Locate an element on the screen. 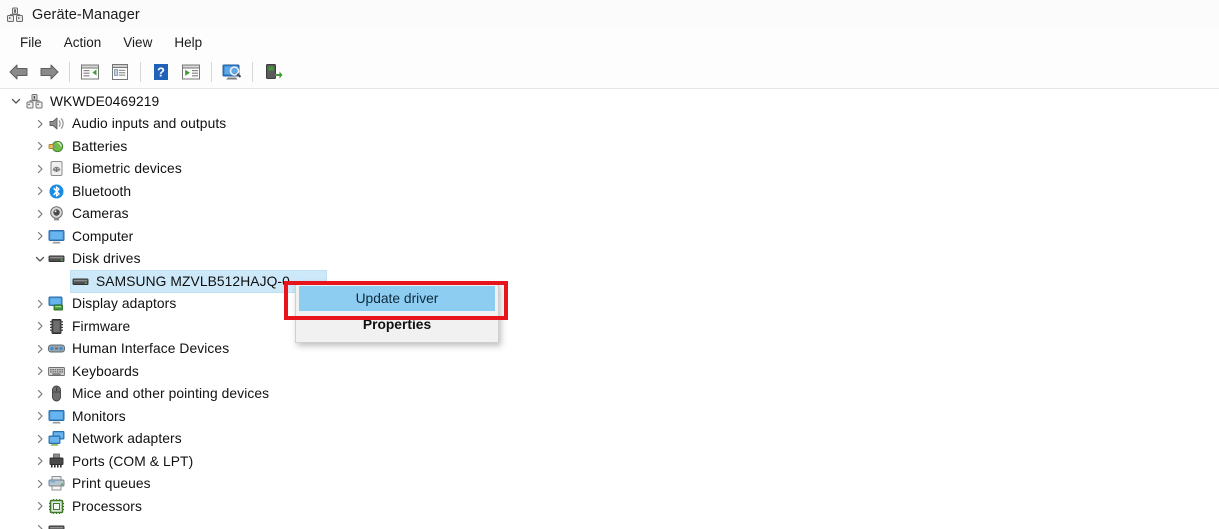  network-adapter-icon is located at coordinates (56, 438).